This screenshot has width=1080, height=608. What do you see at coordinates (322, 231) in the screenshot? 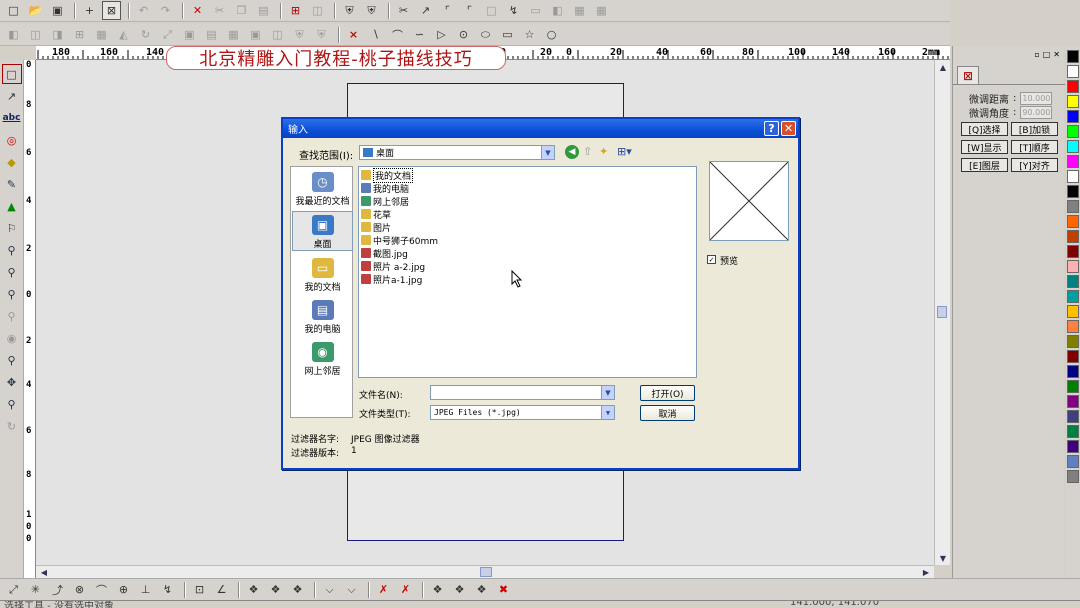
I see `place-desktop: ▣ 桌面` at bounding box center [322, 231].